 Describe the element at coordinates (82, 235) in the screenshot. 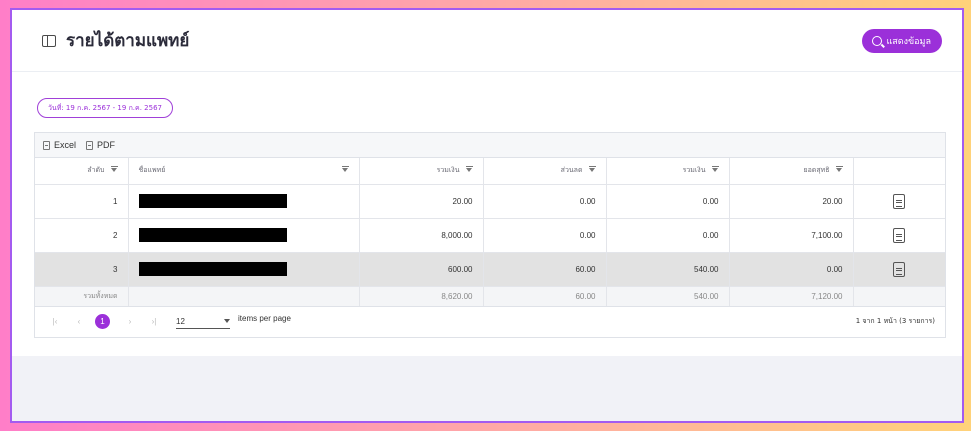

I see `cell-no: 2` at that location.